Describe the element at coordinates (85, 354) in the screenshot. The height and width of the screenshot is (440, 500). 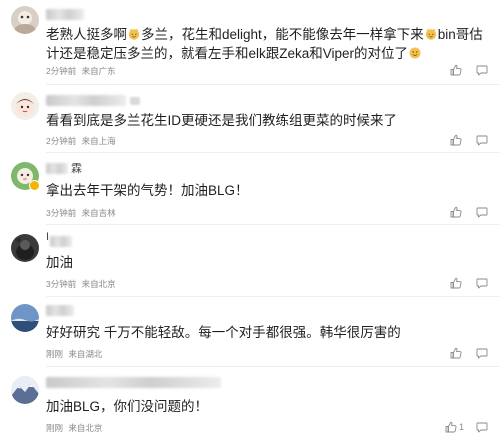
I see `comment-location: 来自湖北` at that location.